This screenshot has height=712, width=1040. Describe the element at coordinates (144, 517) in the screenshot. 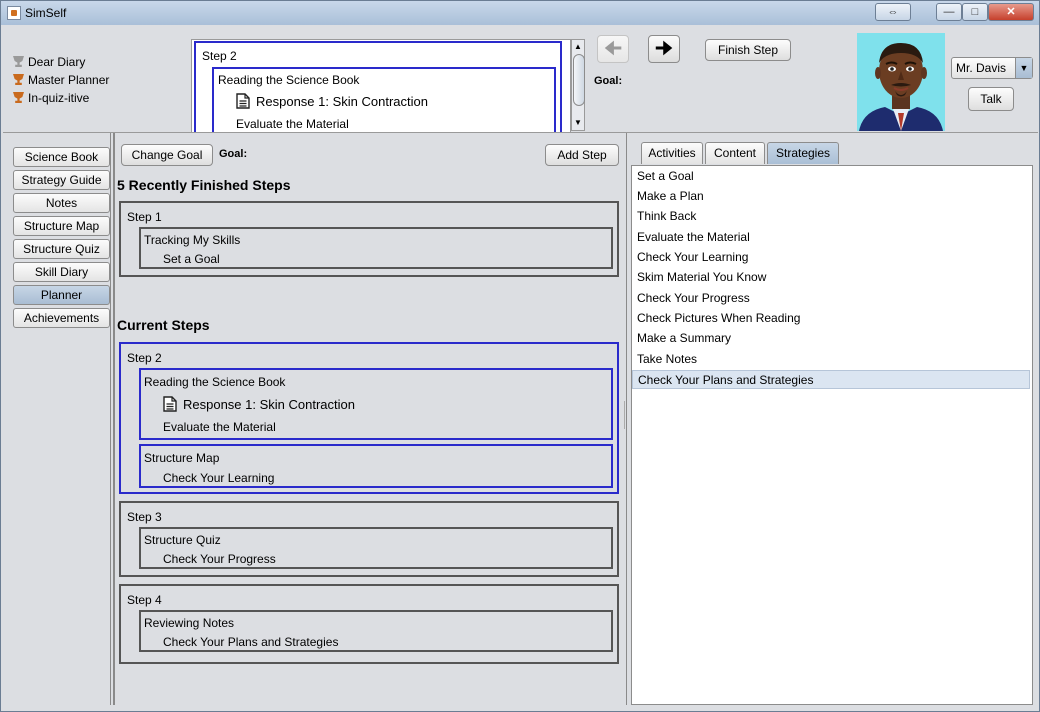

I see `step-label: Step 3` at that location.